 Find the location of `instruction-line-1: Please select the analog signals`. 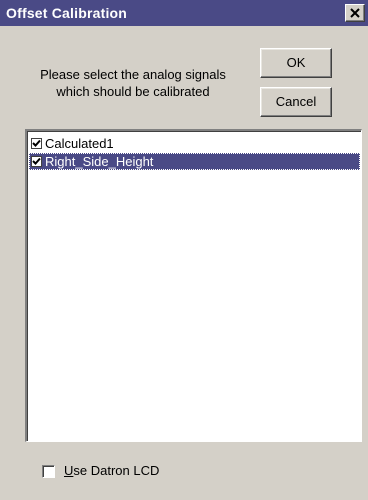

instruction-line-1: Please select the analog signals is located at coordinates (133, 74).